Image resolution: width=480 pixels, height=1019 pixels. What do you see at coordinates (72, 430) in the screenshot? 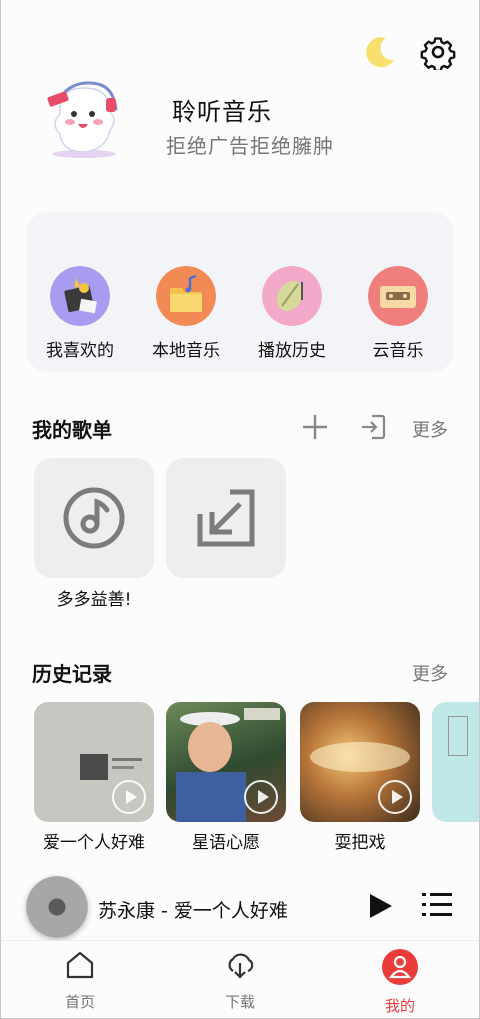
I see `playlists-title: 我的歌单` at bounding box center [72, 430].